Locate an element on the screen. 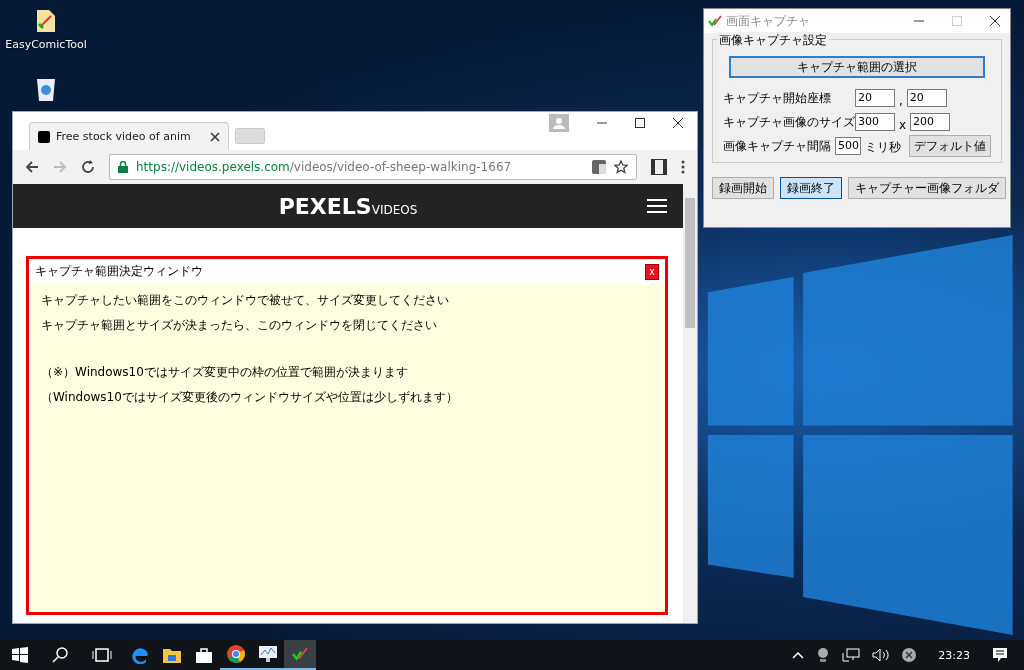 The height and width of the screenshot is (670, 1024). input-field: 500 is located at coordinates (848, 146).